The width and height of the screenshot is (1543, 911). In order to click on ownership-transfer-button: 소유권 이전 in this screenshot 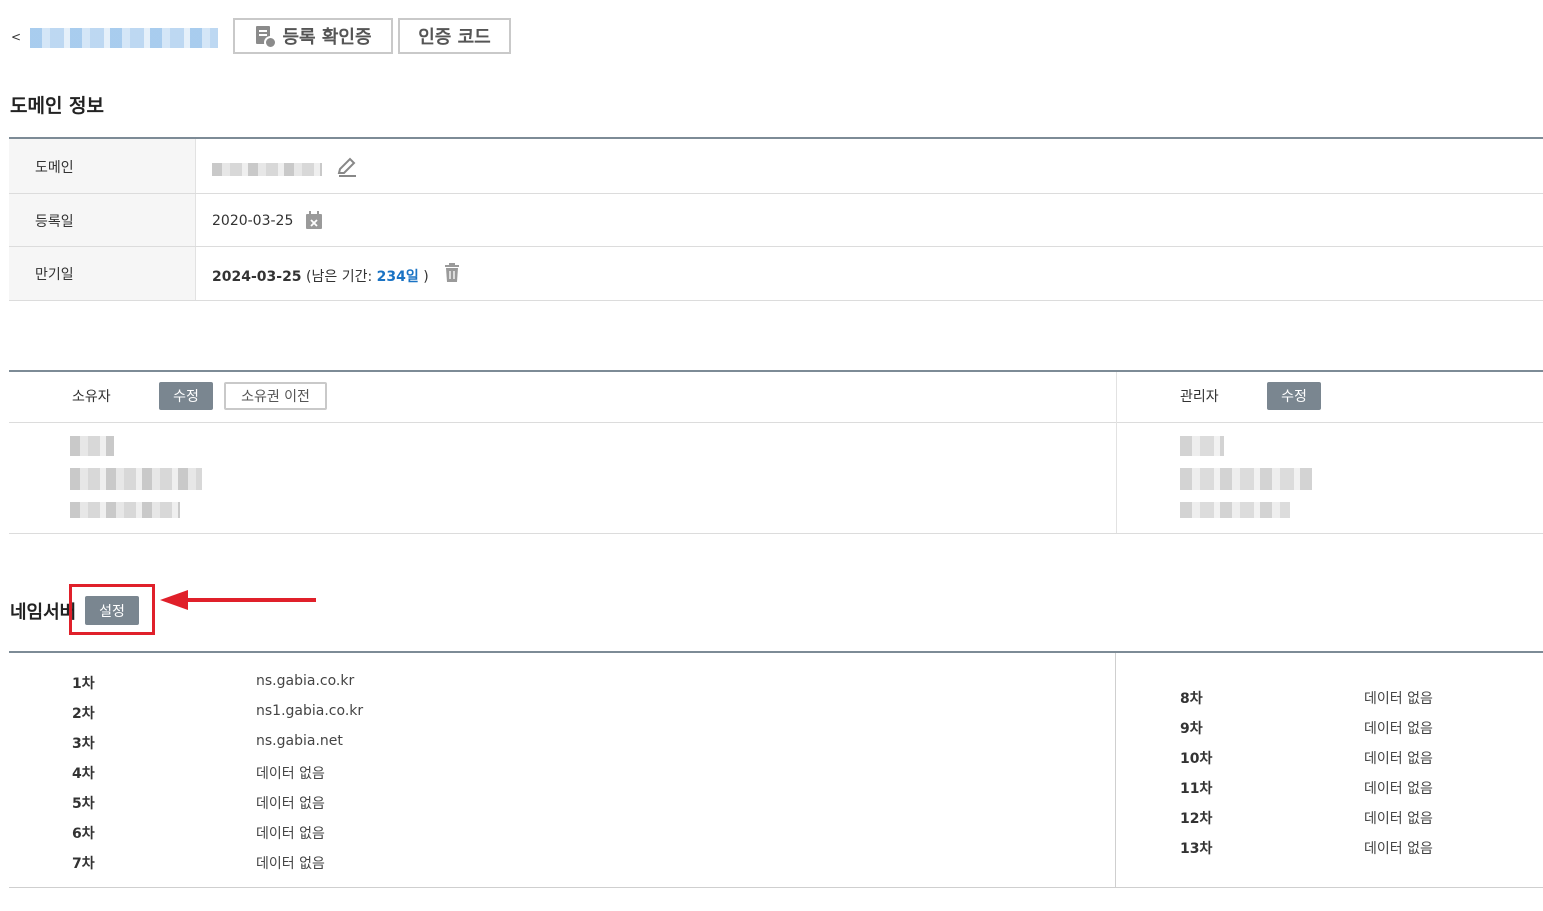, I will do `click(275, 396)`.